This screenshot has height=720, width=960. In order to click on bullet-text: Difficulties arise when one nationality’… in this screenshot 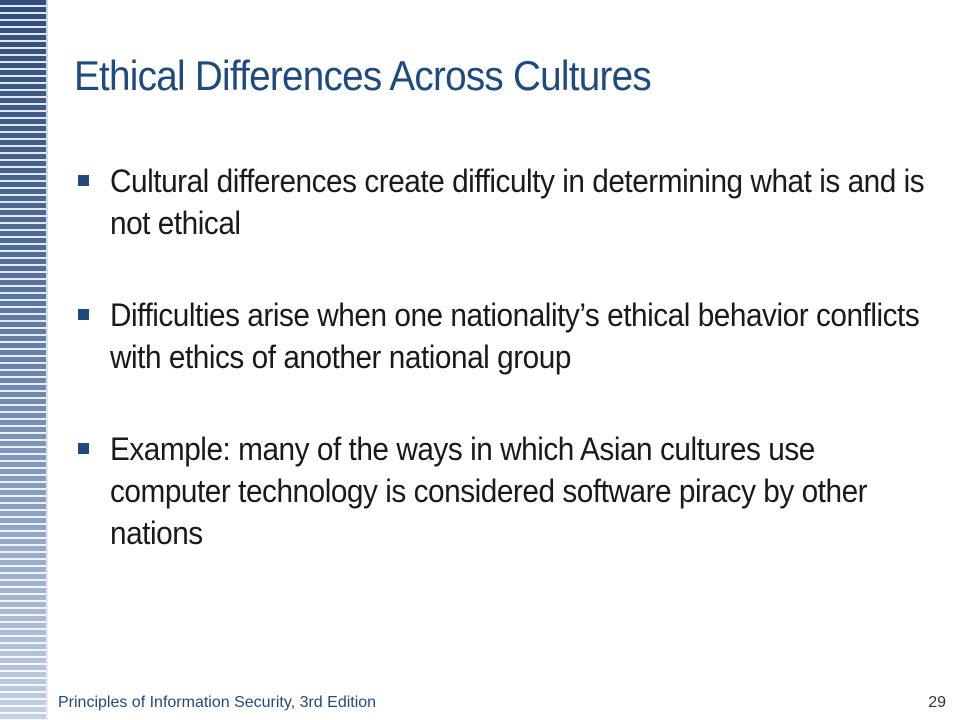, I will do `click(515, 336)`.